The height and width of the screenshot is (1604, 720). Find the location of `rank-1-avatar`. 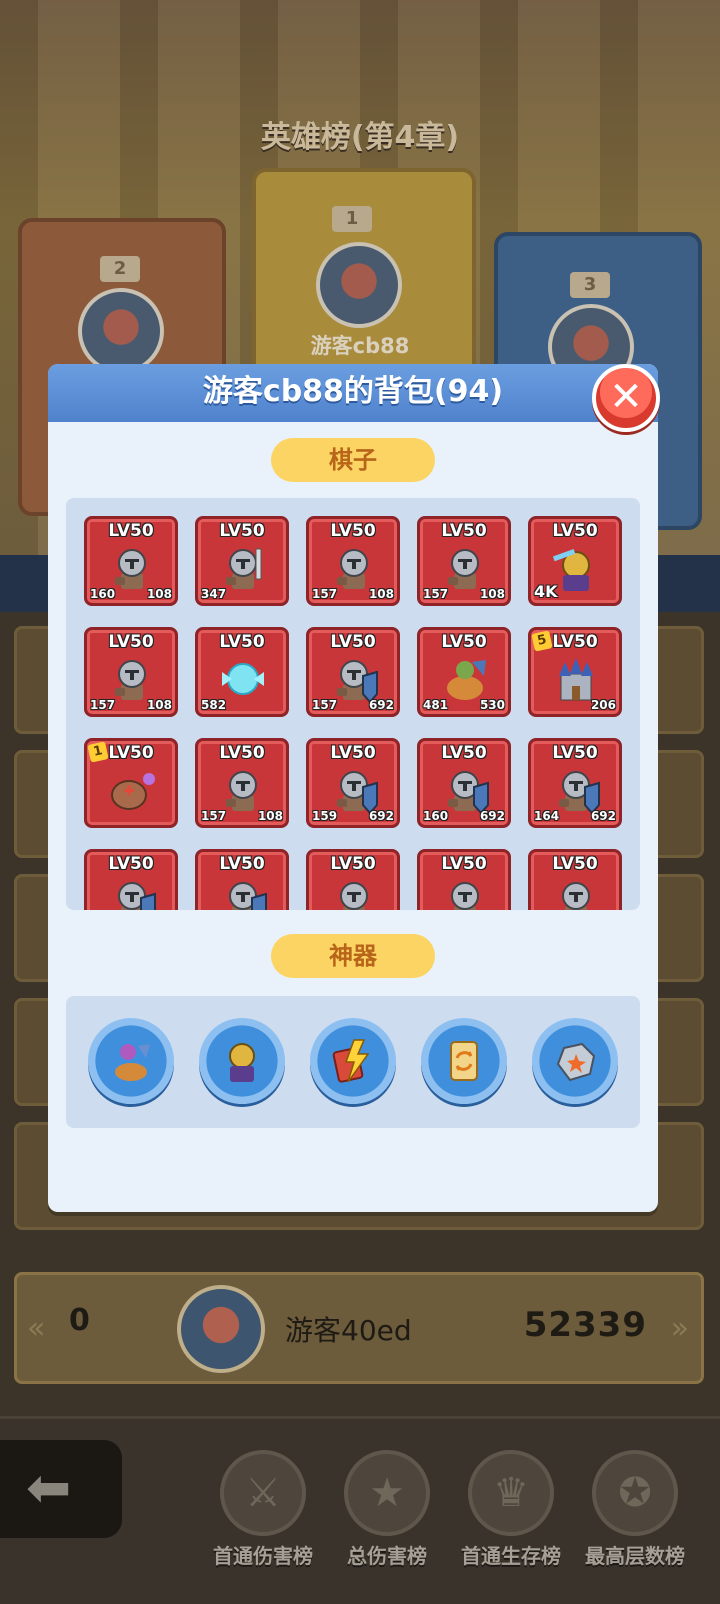

rank-1-avatar is located at coordinates (359, 285).